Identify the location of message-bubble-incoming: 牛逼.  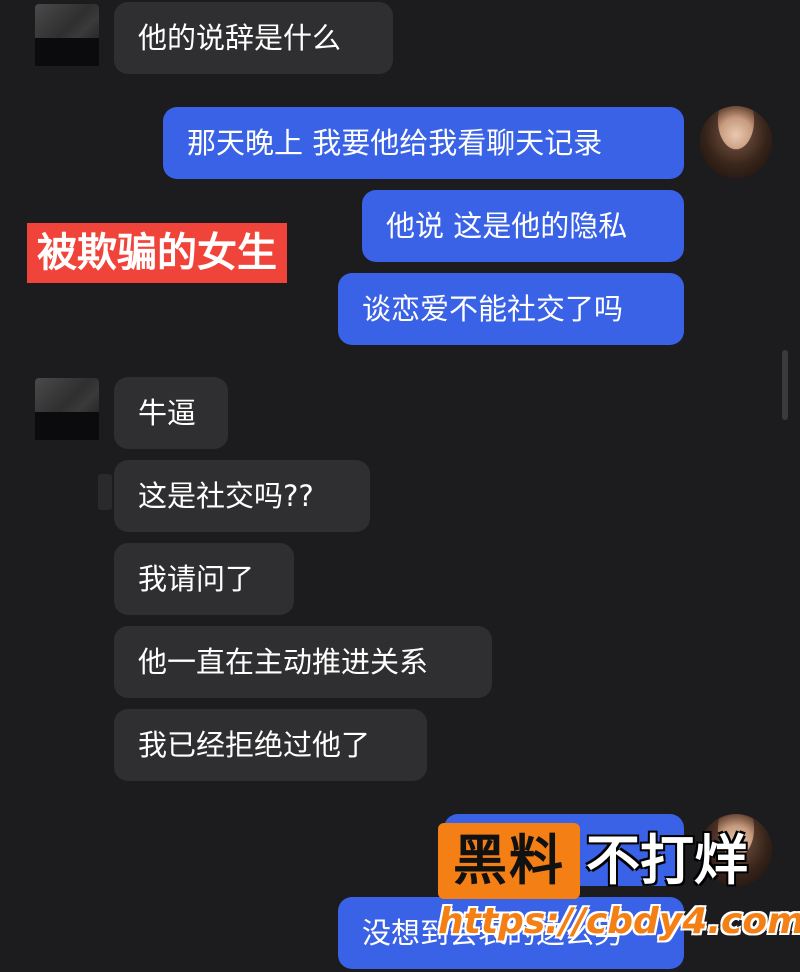
(171, 413).